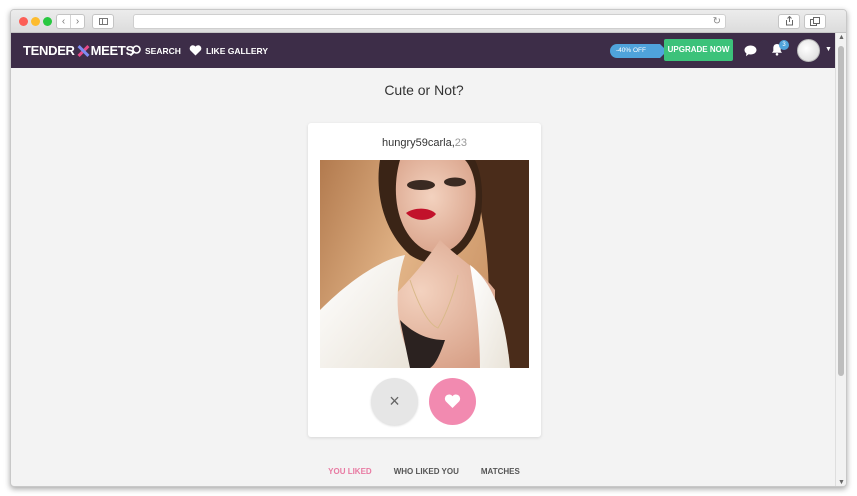 The height and width of the screenshot is (496, 857). I want to click on show-tabs-button, so click(815, 21).